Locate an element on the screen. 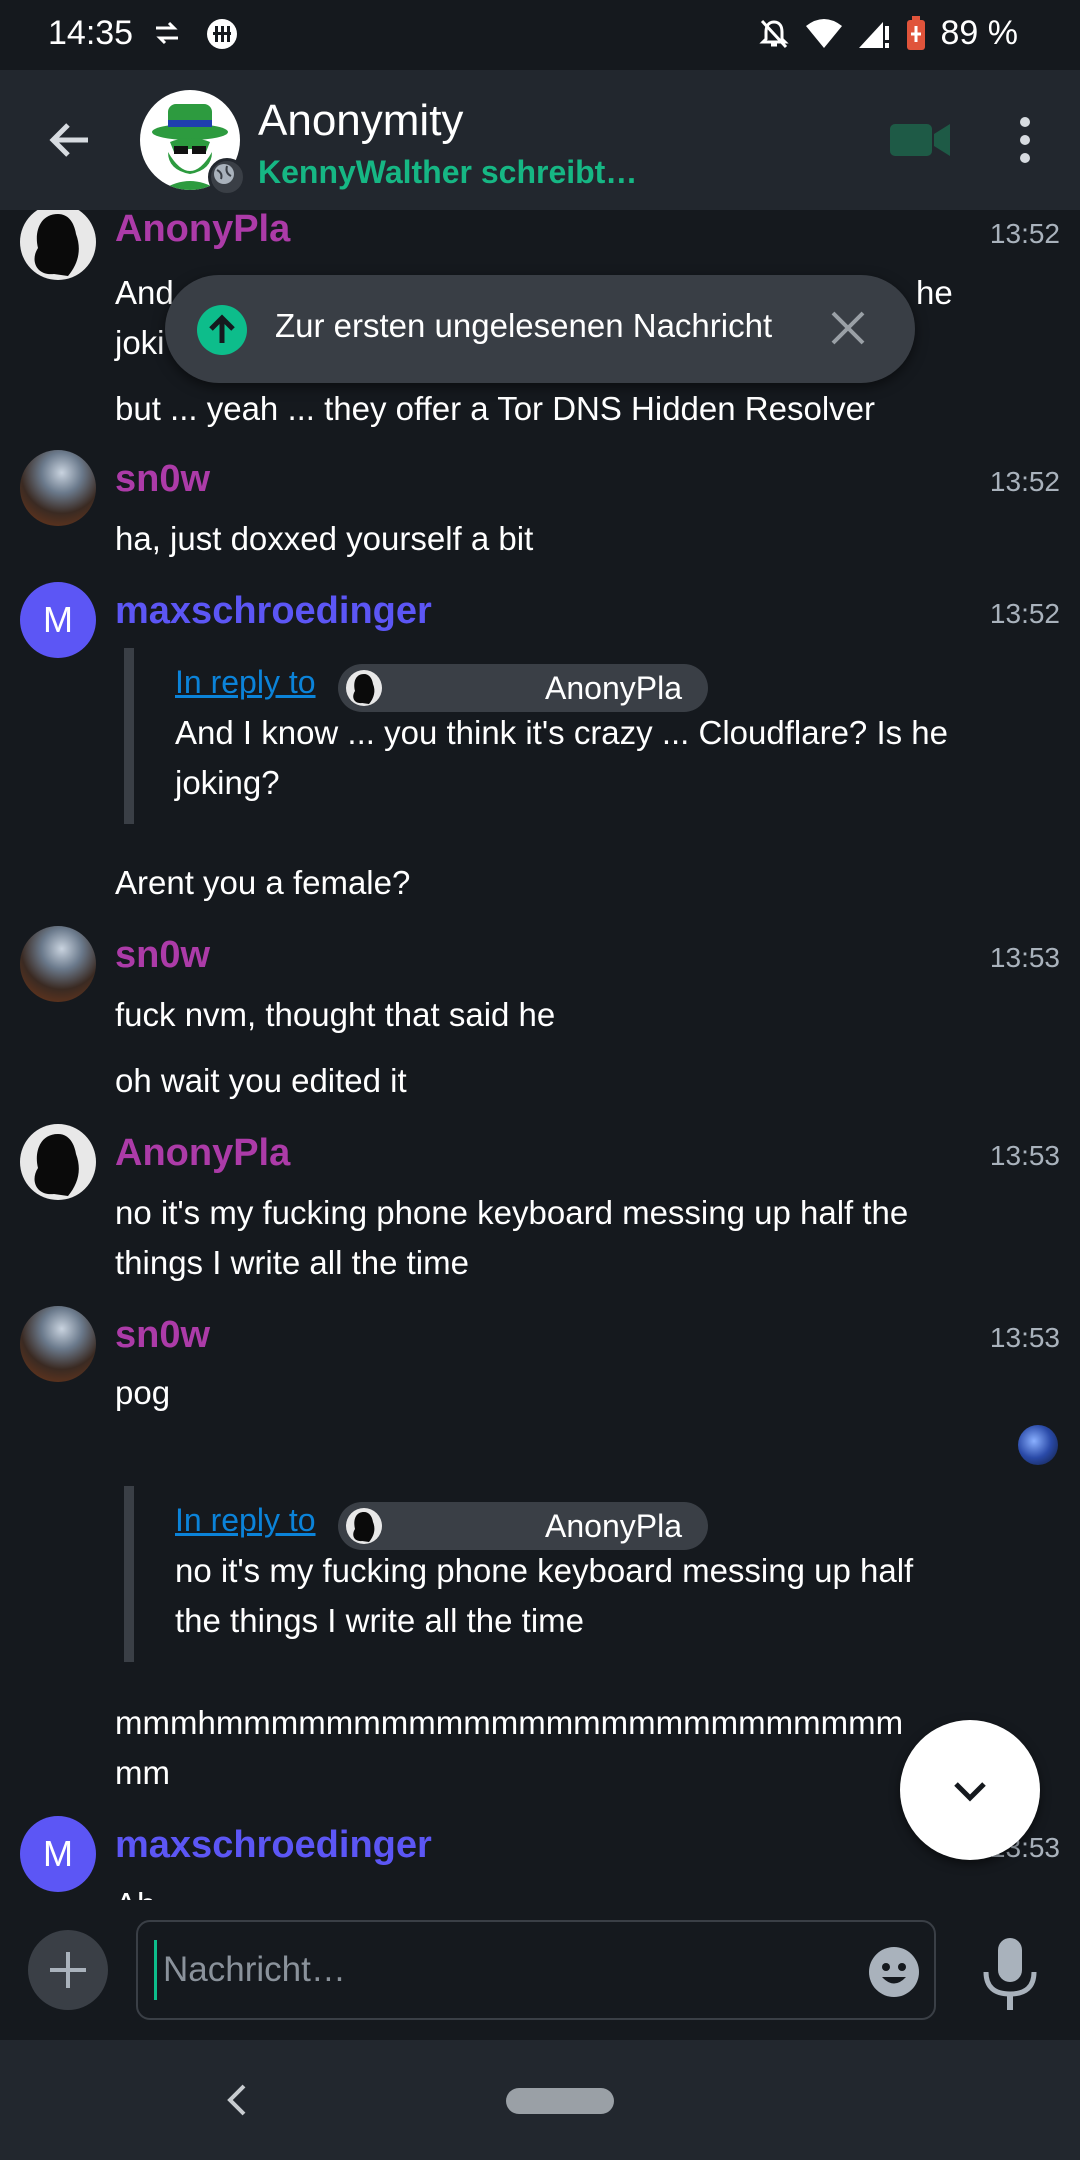 This screenshot has height=2160, width=1080. attach-button is located at coordinates (68, 1970).